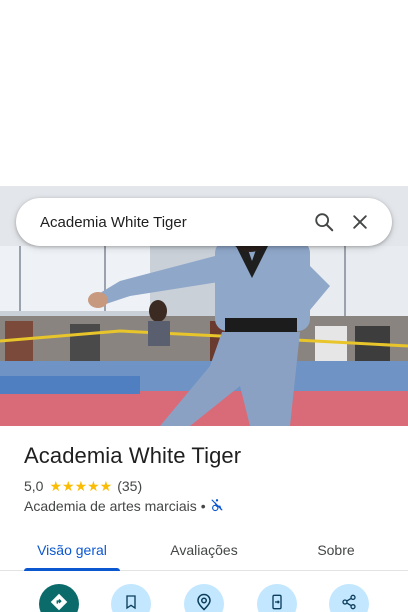  What do you see at coordinates (277, 603) in the screenshot?
I see `send-to-phone-icon` at bounding box center [277, 603].